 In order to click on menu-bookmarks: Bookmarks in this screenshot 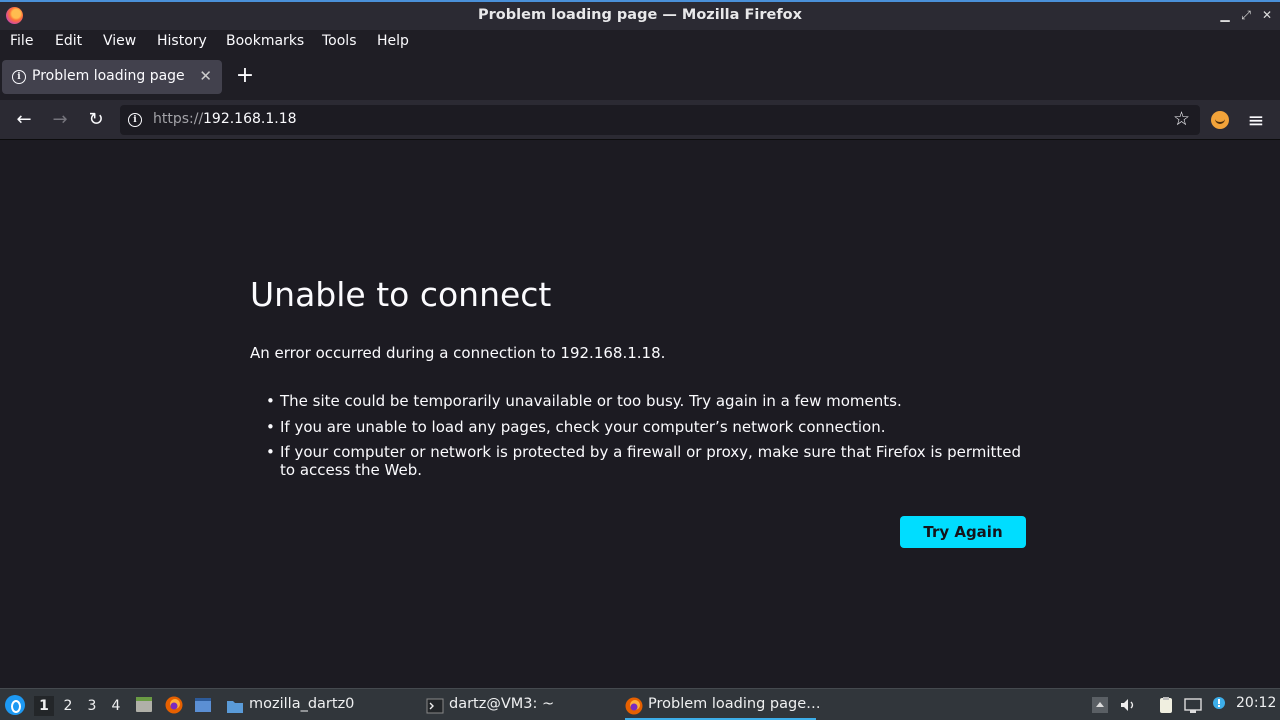, I will do `click(265, 41)`.